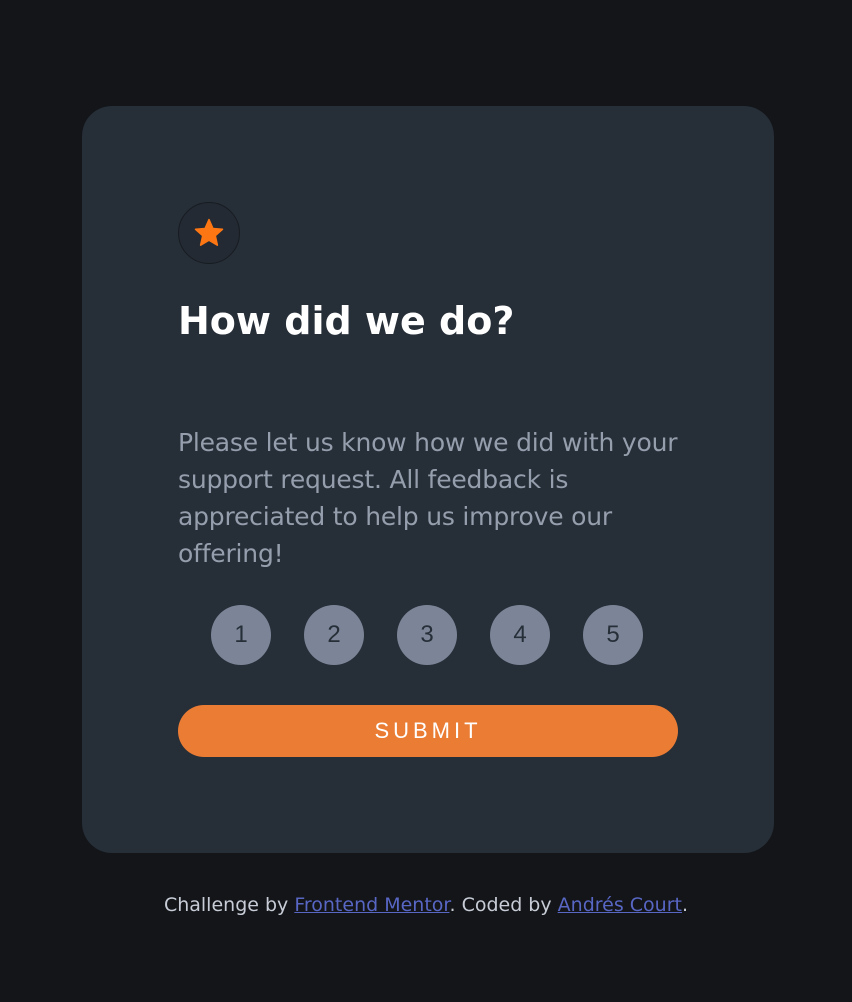 The width and height of the screenshot is (852, 1002). What do you see at coordinates (346, 321) in the screenshot?
I see `card-title: How did we do?` at bounding box center [346, 321].